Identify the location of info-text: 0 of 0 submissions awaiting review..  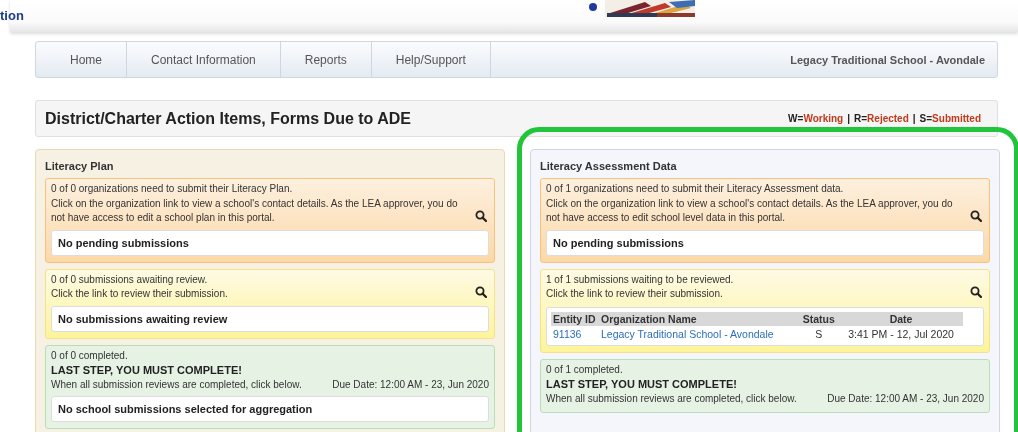
(130, 279).